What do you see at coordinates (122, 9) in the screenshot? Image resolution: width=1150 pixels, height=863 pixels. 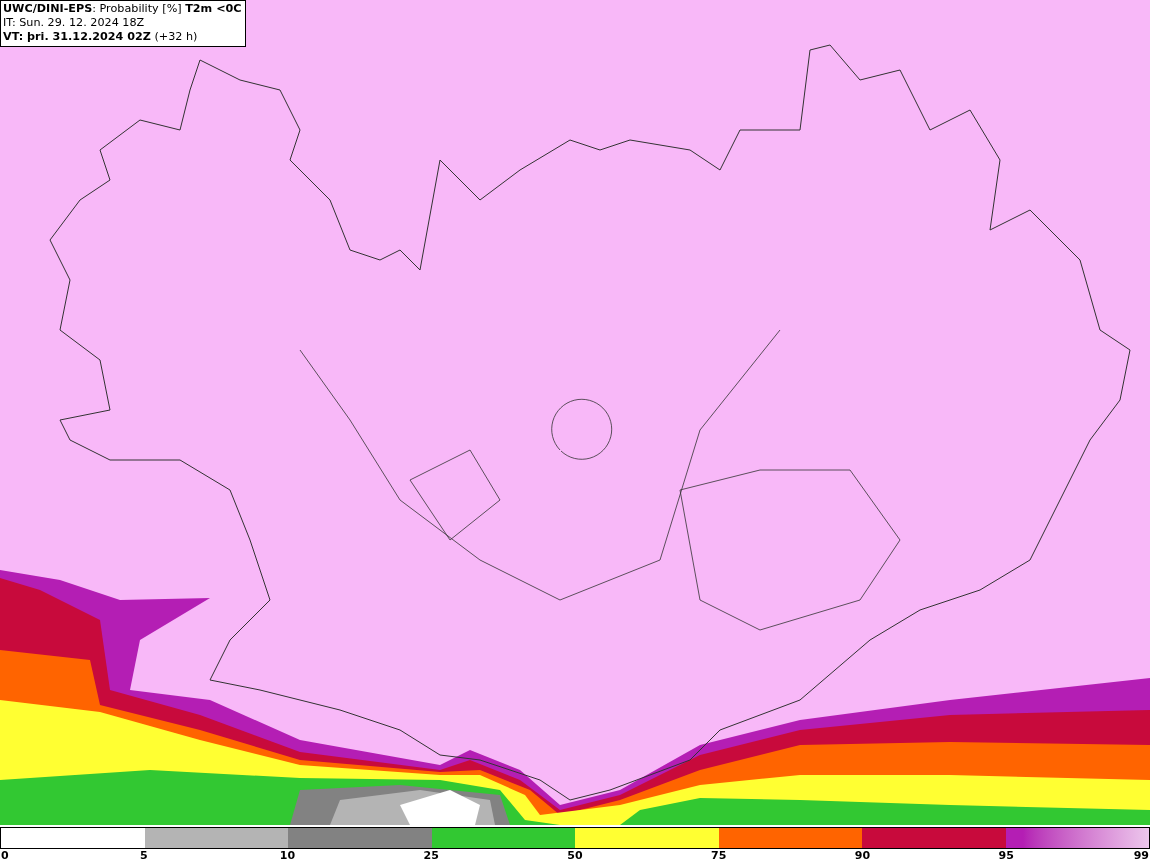 I see `header-line: UWC/DINI-EPS: Probability [%] T2m <0C` at bounding box center [122, 9].